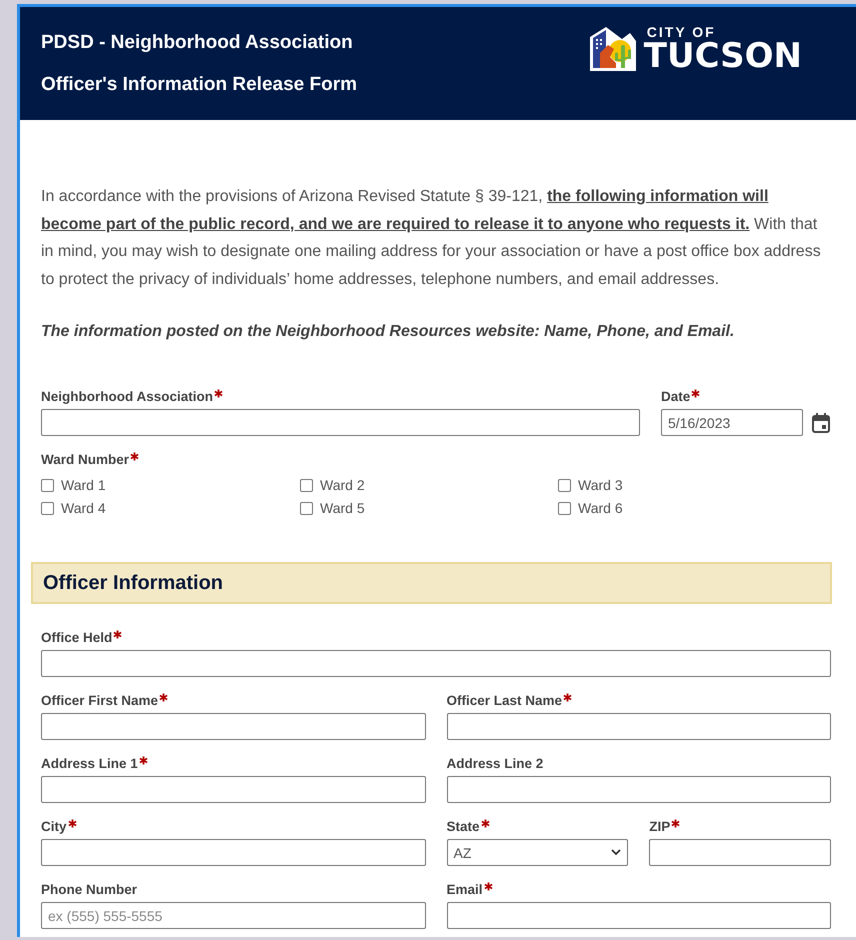 The width and height of the screenshot is (856, 940). I want to click on checkbox-label: Ward 4, so click(83, 508).